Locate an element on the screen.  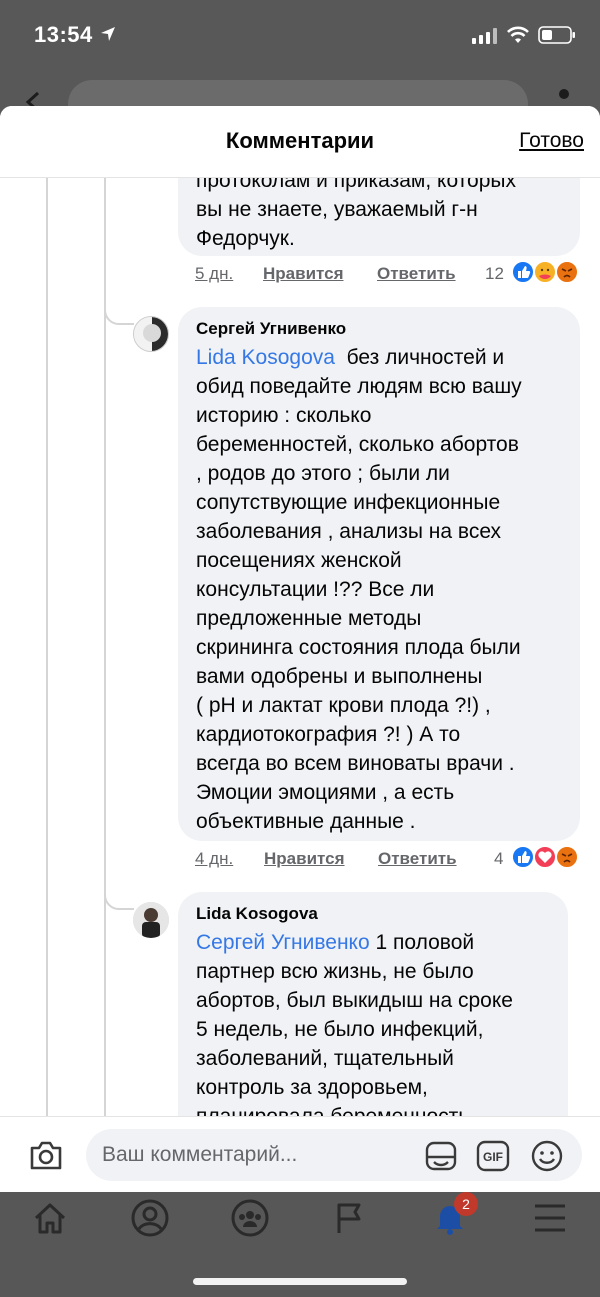
comment-author: Lida Kosogova is located at coordinates (373, 914).